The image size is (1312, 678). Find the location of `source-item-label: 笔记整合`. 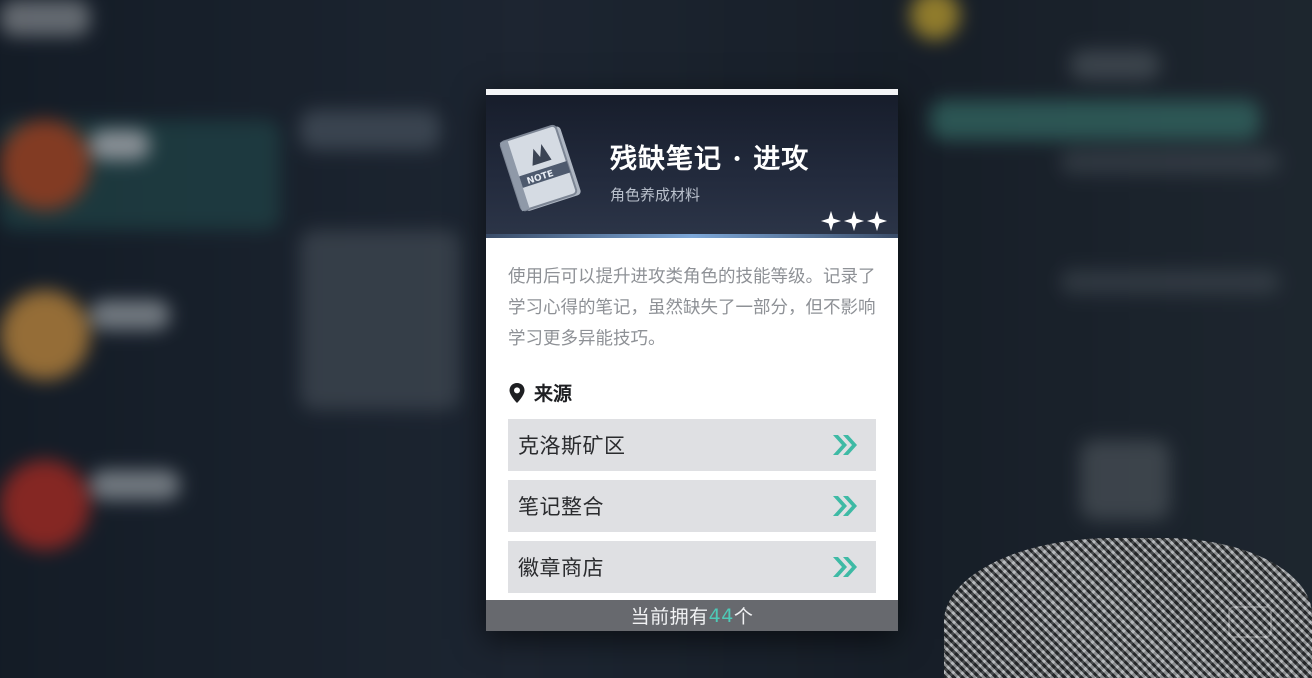

source-item-label: 笔记整合 is located at coordinates (561, 507).